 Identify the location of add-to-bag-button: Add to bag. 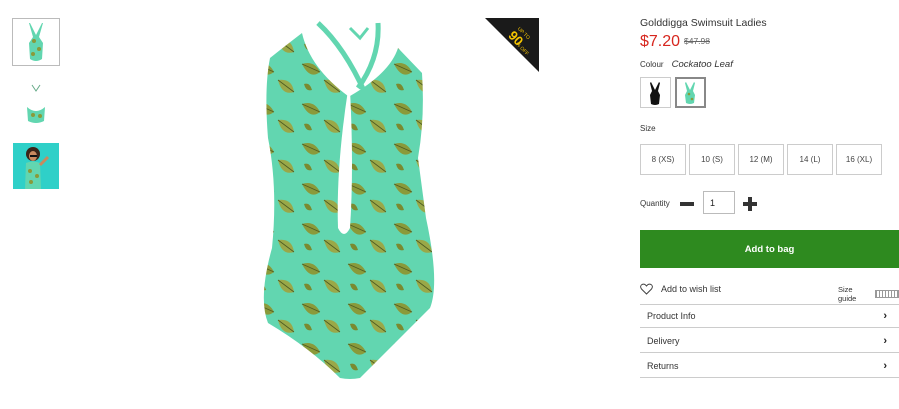
(769, 249).